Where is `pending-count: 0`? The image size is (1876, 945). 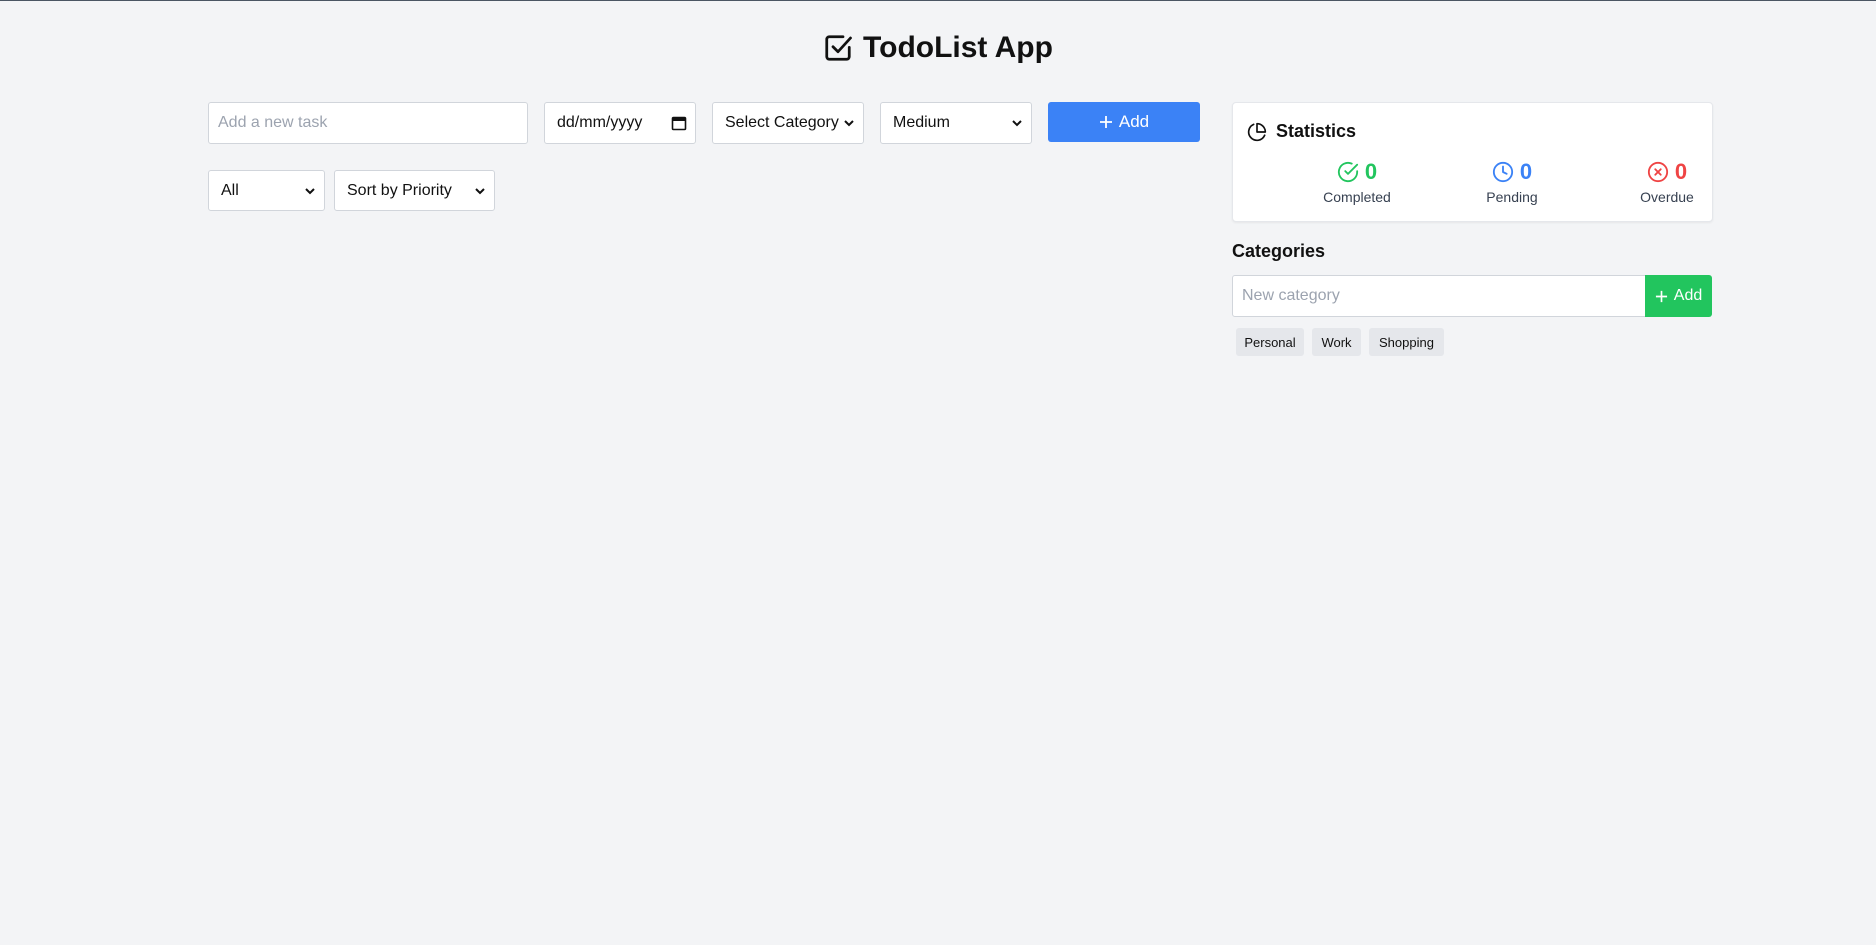
pending-count: 0 is located at coordinates (1526, 171).